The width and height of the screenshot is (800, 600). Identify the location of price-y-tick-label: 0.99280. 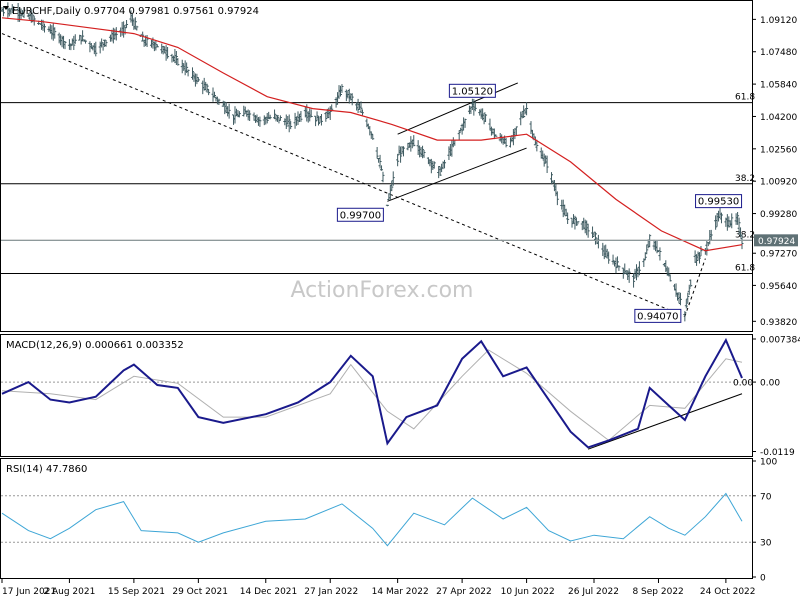
(778, 215).